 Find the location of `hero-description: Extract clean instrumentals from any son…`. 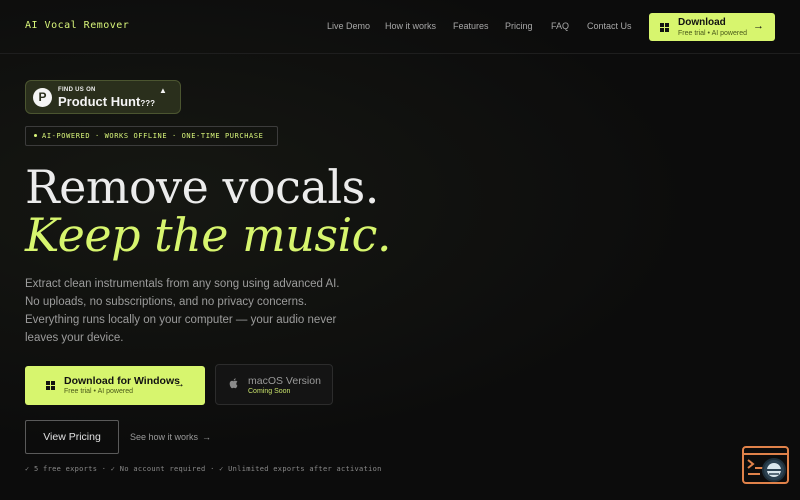

hero-description: Extract clean instrumentals from any son… is located at coordinates (182, 311).